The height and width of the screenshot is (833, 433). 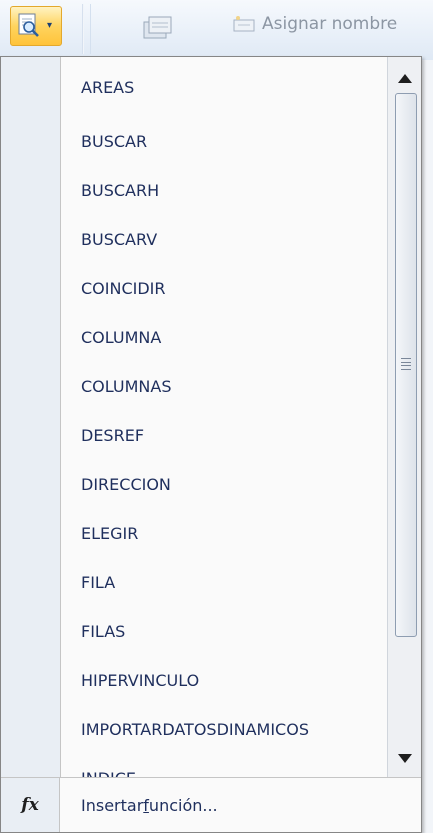 What do you see at coordinates (28, 25) in the screenshot?
I see `lookup-reference-icon` at bounding box center [28, 25].